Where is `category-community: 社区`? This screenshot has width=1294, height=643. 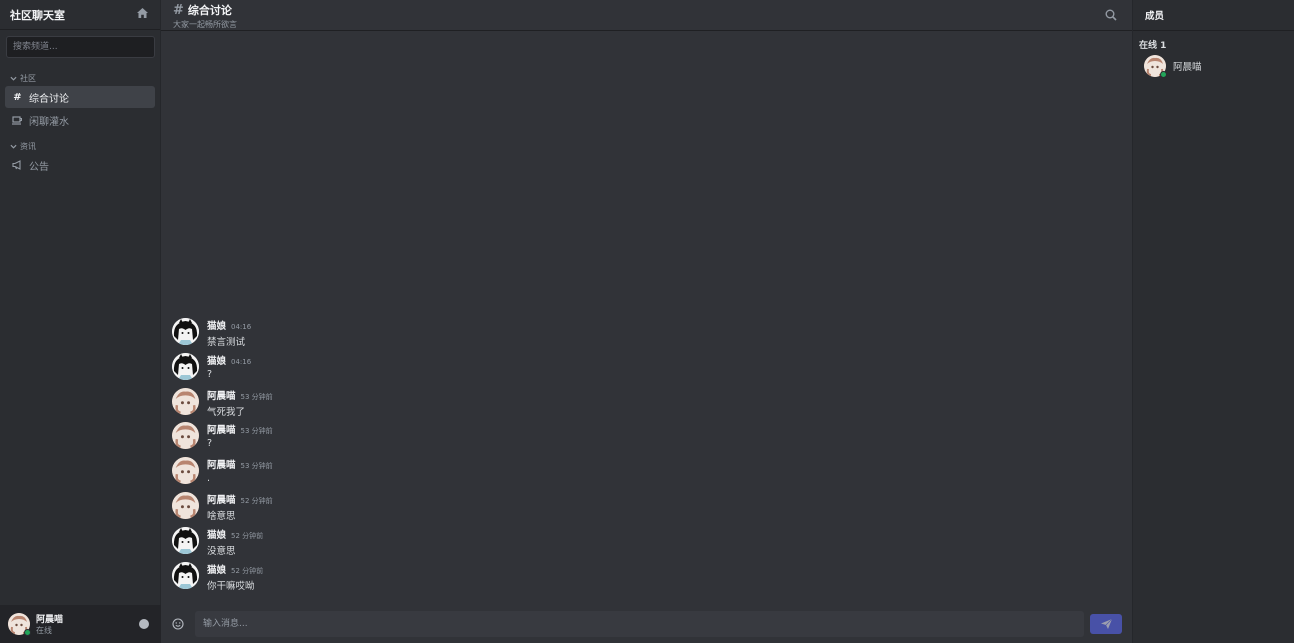
category-community: 社区 is located at coordinates (80, 78).